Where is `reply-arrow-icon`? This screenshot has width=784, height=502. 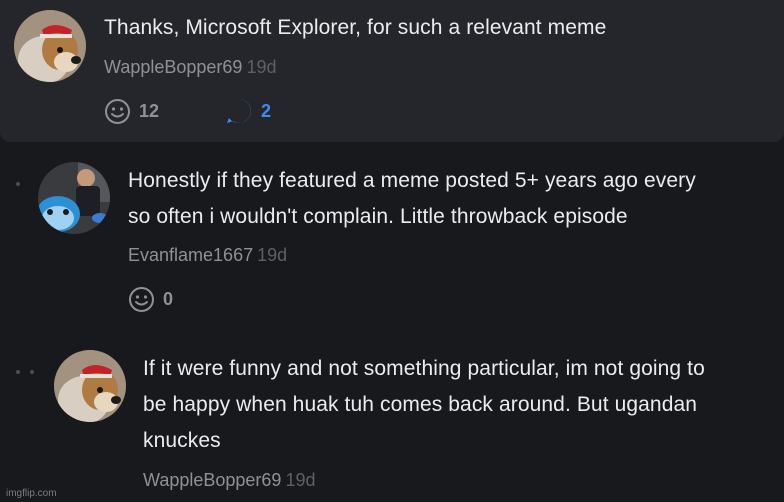 reply-arrow-icon is located at coordinates (239, 111).